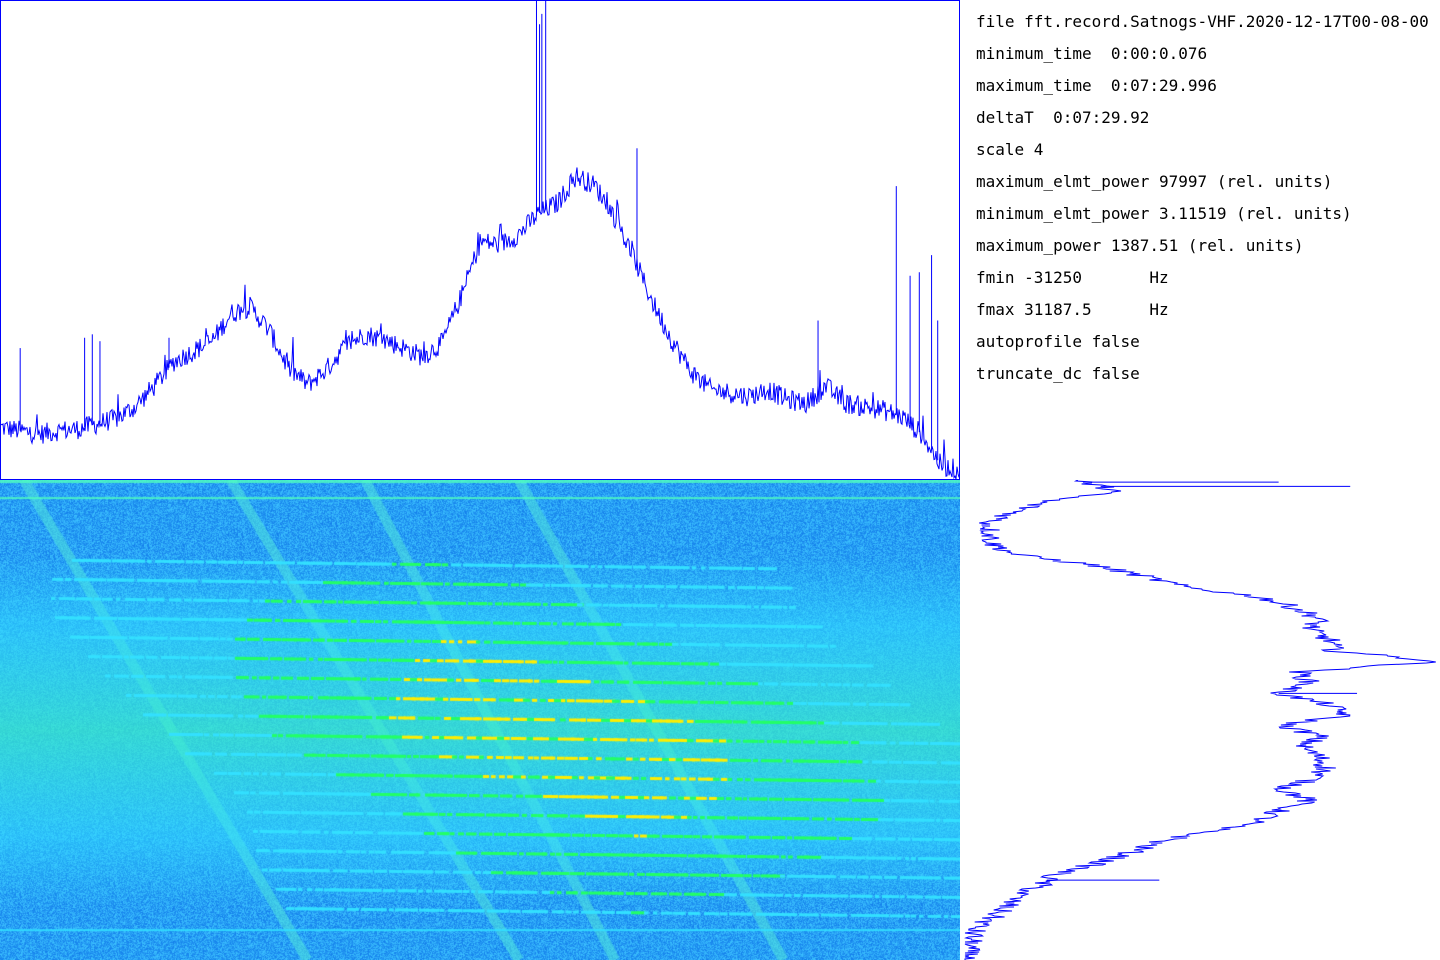  Describe the element at coordinates (1063, 117) in the screenshot. I see `info-line: deltaT 0:07:29.92` at that location.